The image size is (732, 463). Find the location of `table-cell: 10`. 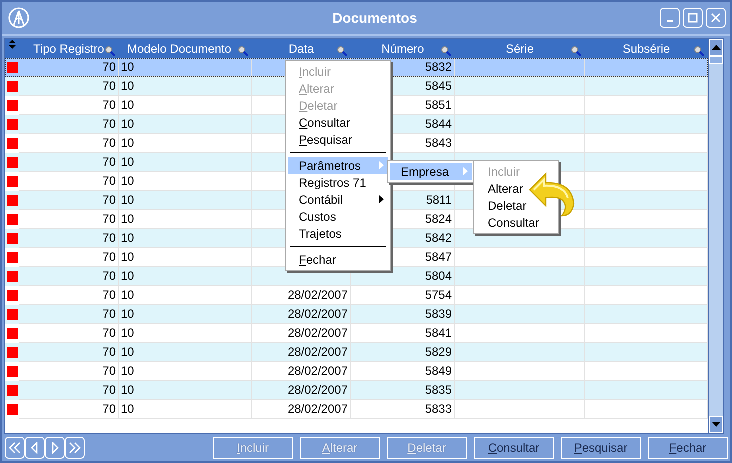

table-cell: 10 is located at coordinates (185, 409).